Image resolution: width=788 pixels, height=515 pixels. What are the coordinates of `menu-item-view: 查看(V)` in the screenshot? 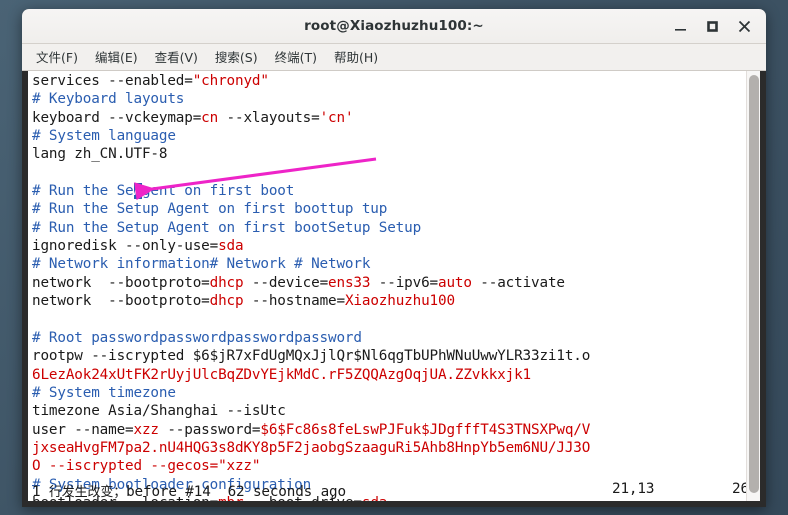 It's located at (176, 57).